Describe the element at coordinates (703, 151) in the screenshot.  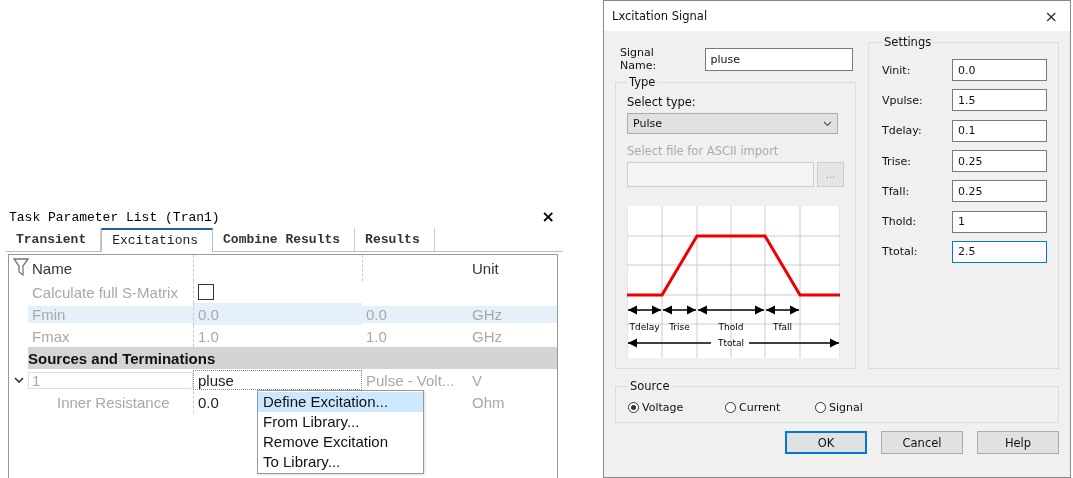
I see `field-label: Select file for ASCII import` at that location.